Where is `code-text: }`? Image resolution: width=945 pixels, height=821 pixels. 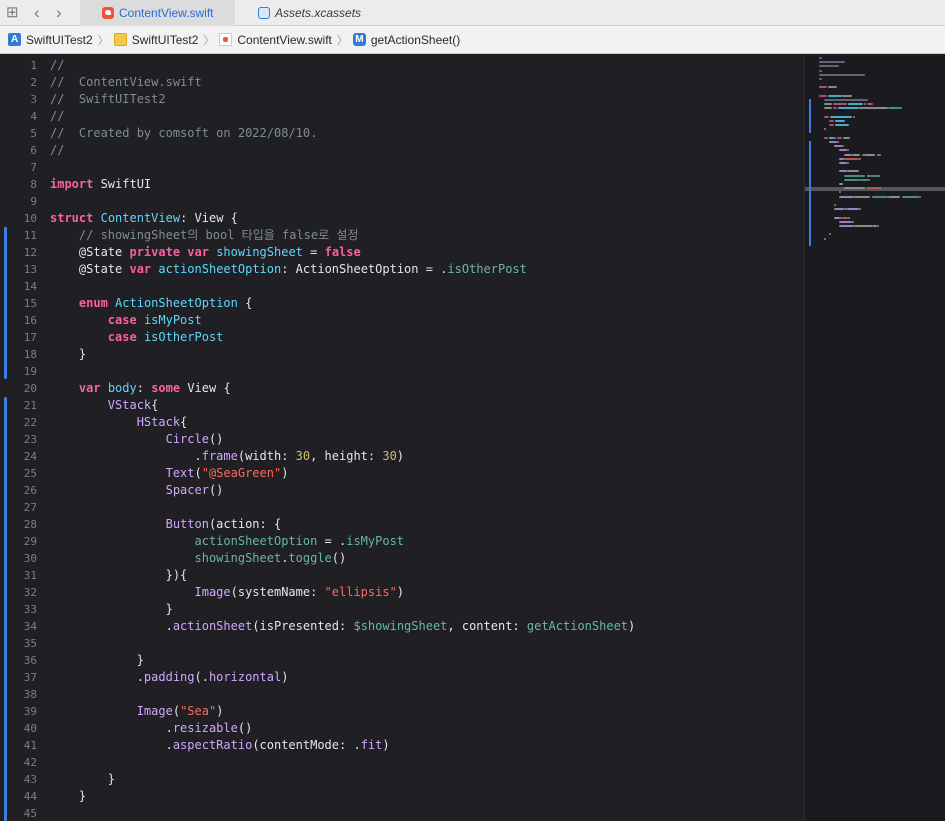
code-text: } is located at coordinates (97, 660).